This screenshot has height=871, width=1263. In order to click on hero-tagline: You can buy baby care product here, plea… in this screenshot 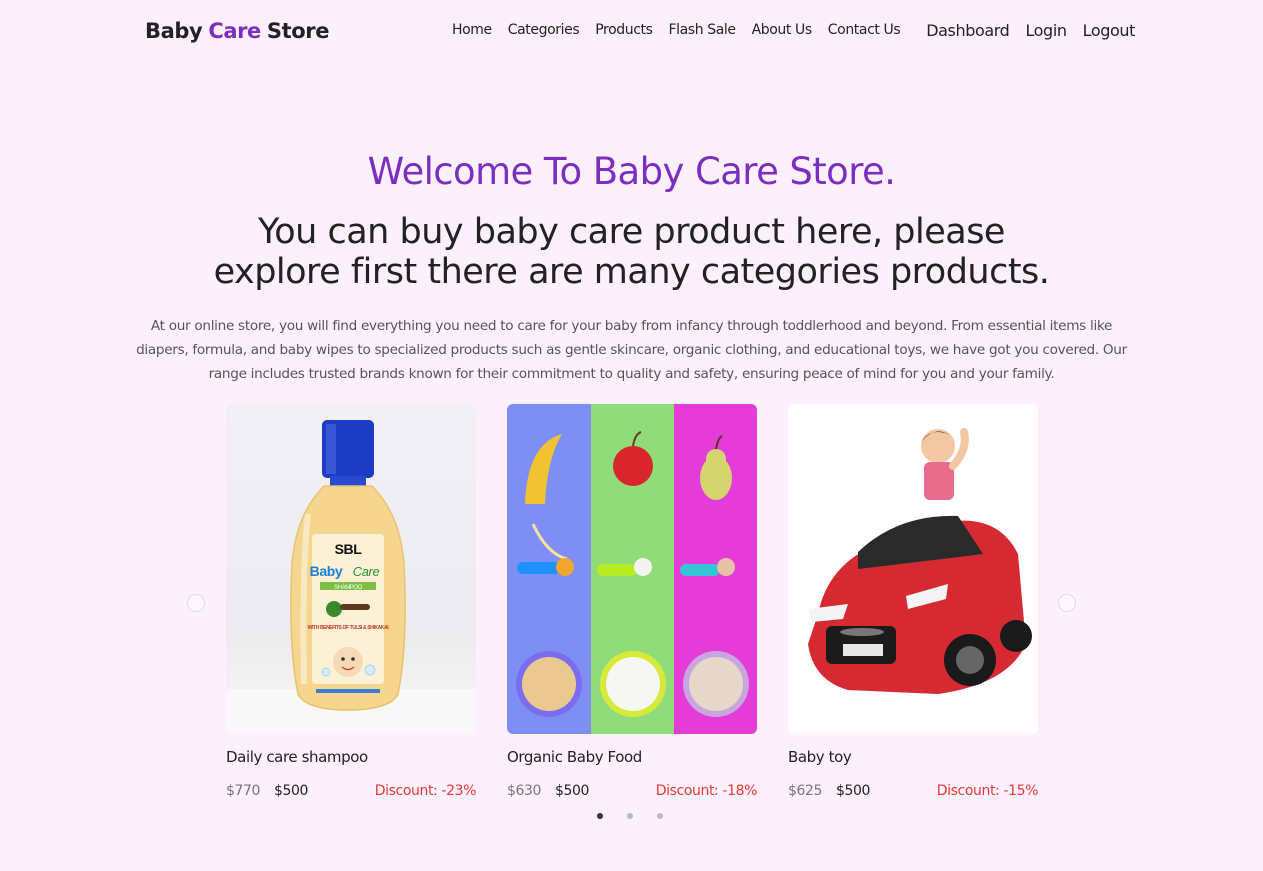, I will do `click(631, 252)`.